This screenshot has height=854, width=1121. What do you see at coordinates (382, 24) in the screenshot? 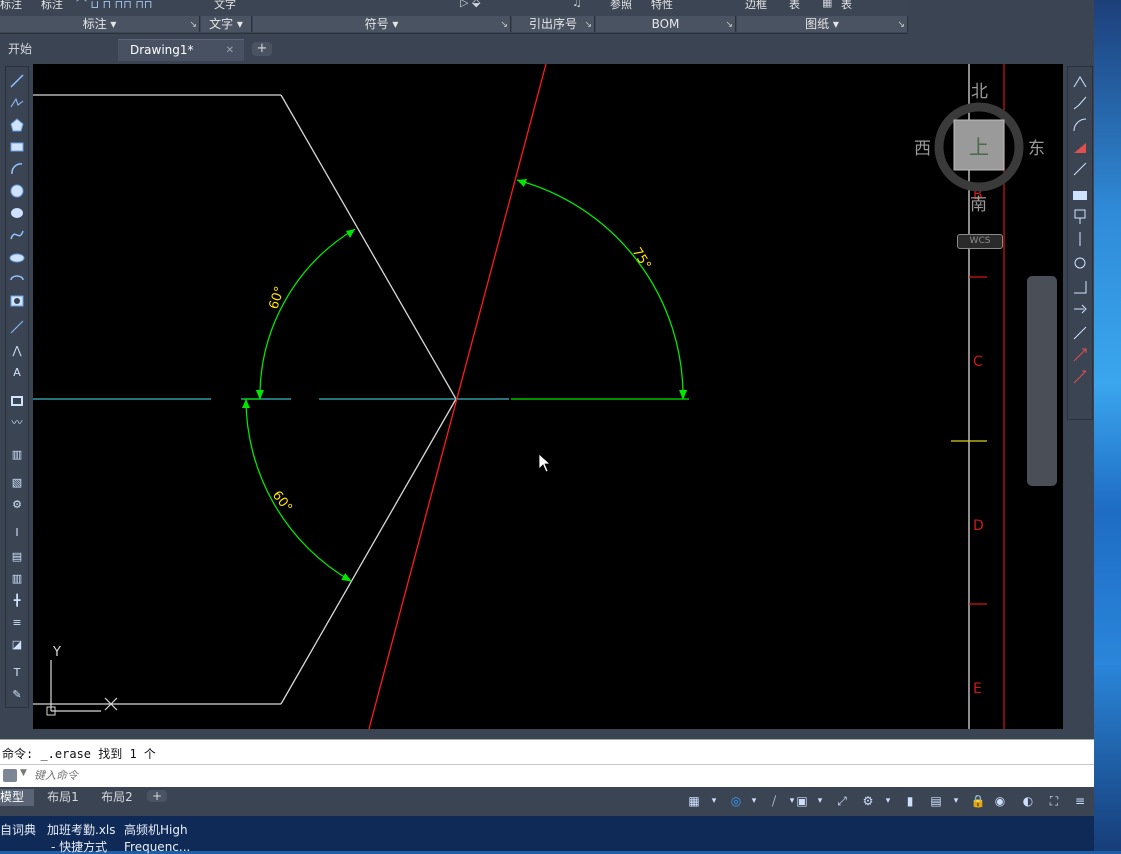
I see `ribbon-panel-symbol: 符号 ▾ ↘` at bounding box center [382, 24].